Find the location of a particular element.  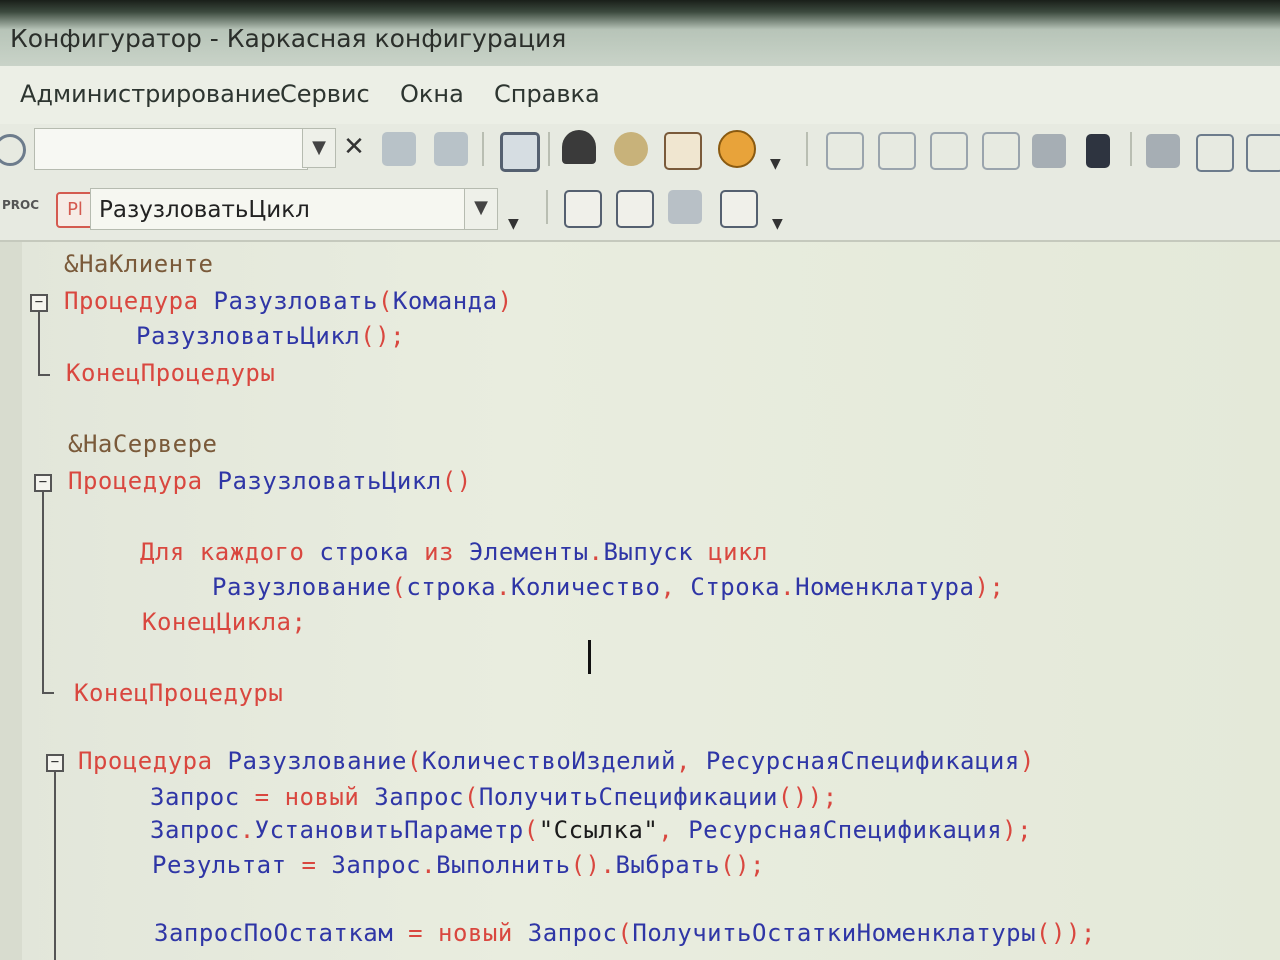

code-line: КонецЦикла; is located at coordinates (224, 622).